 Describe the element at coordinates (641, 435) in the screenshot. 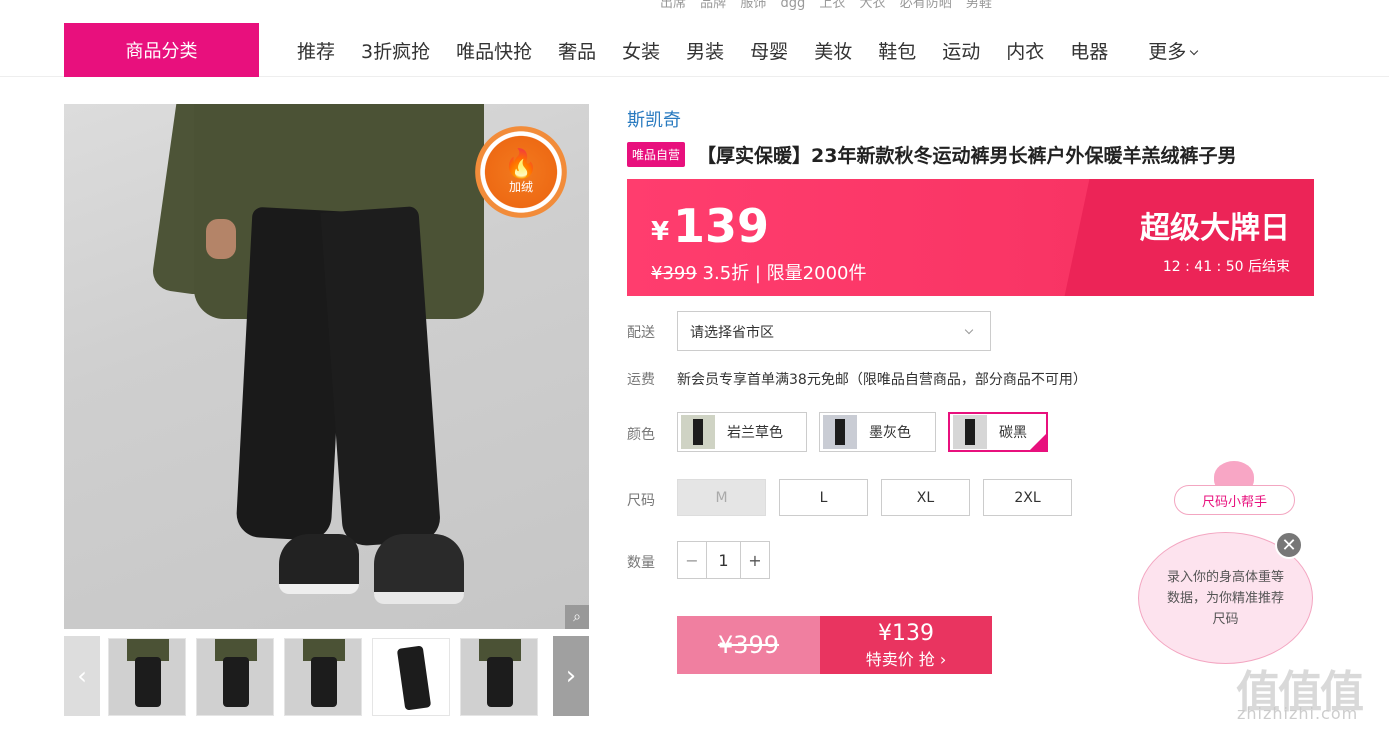

I see `color-label: 颜色` at that location.